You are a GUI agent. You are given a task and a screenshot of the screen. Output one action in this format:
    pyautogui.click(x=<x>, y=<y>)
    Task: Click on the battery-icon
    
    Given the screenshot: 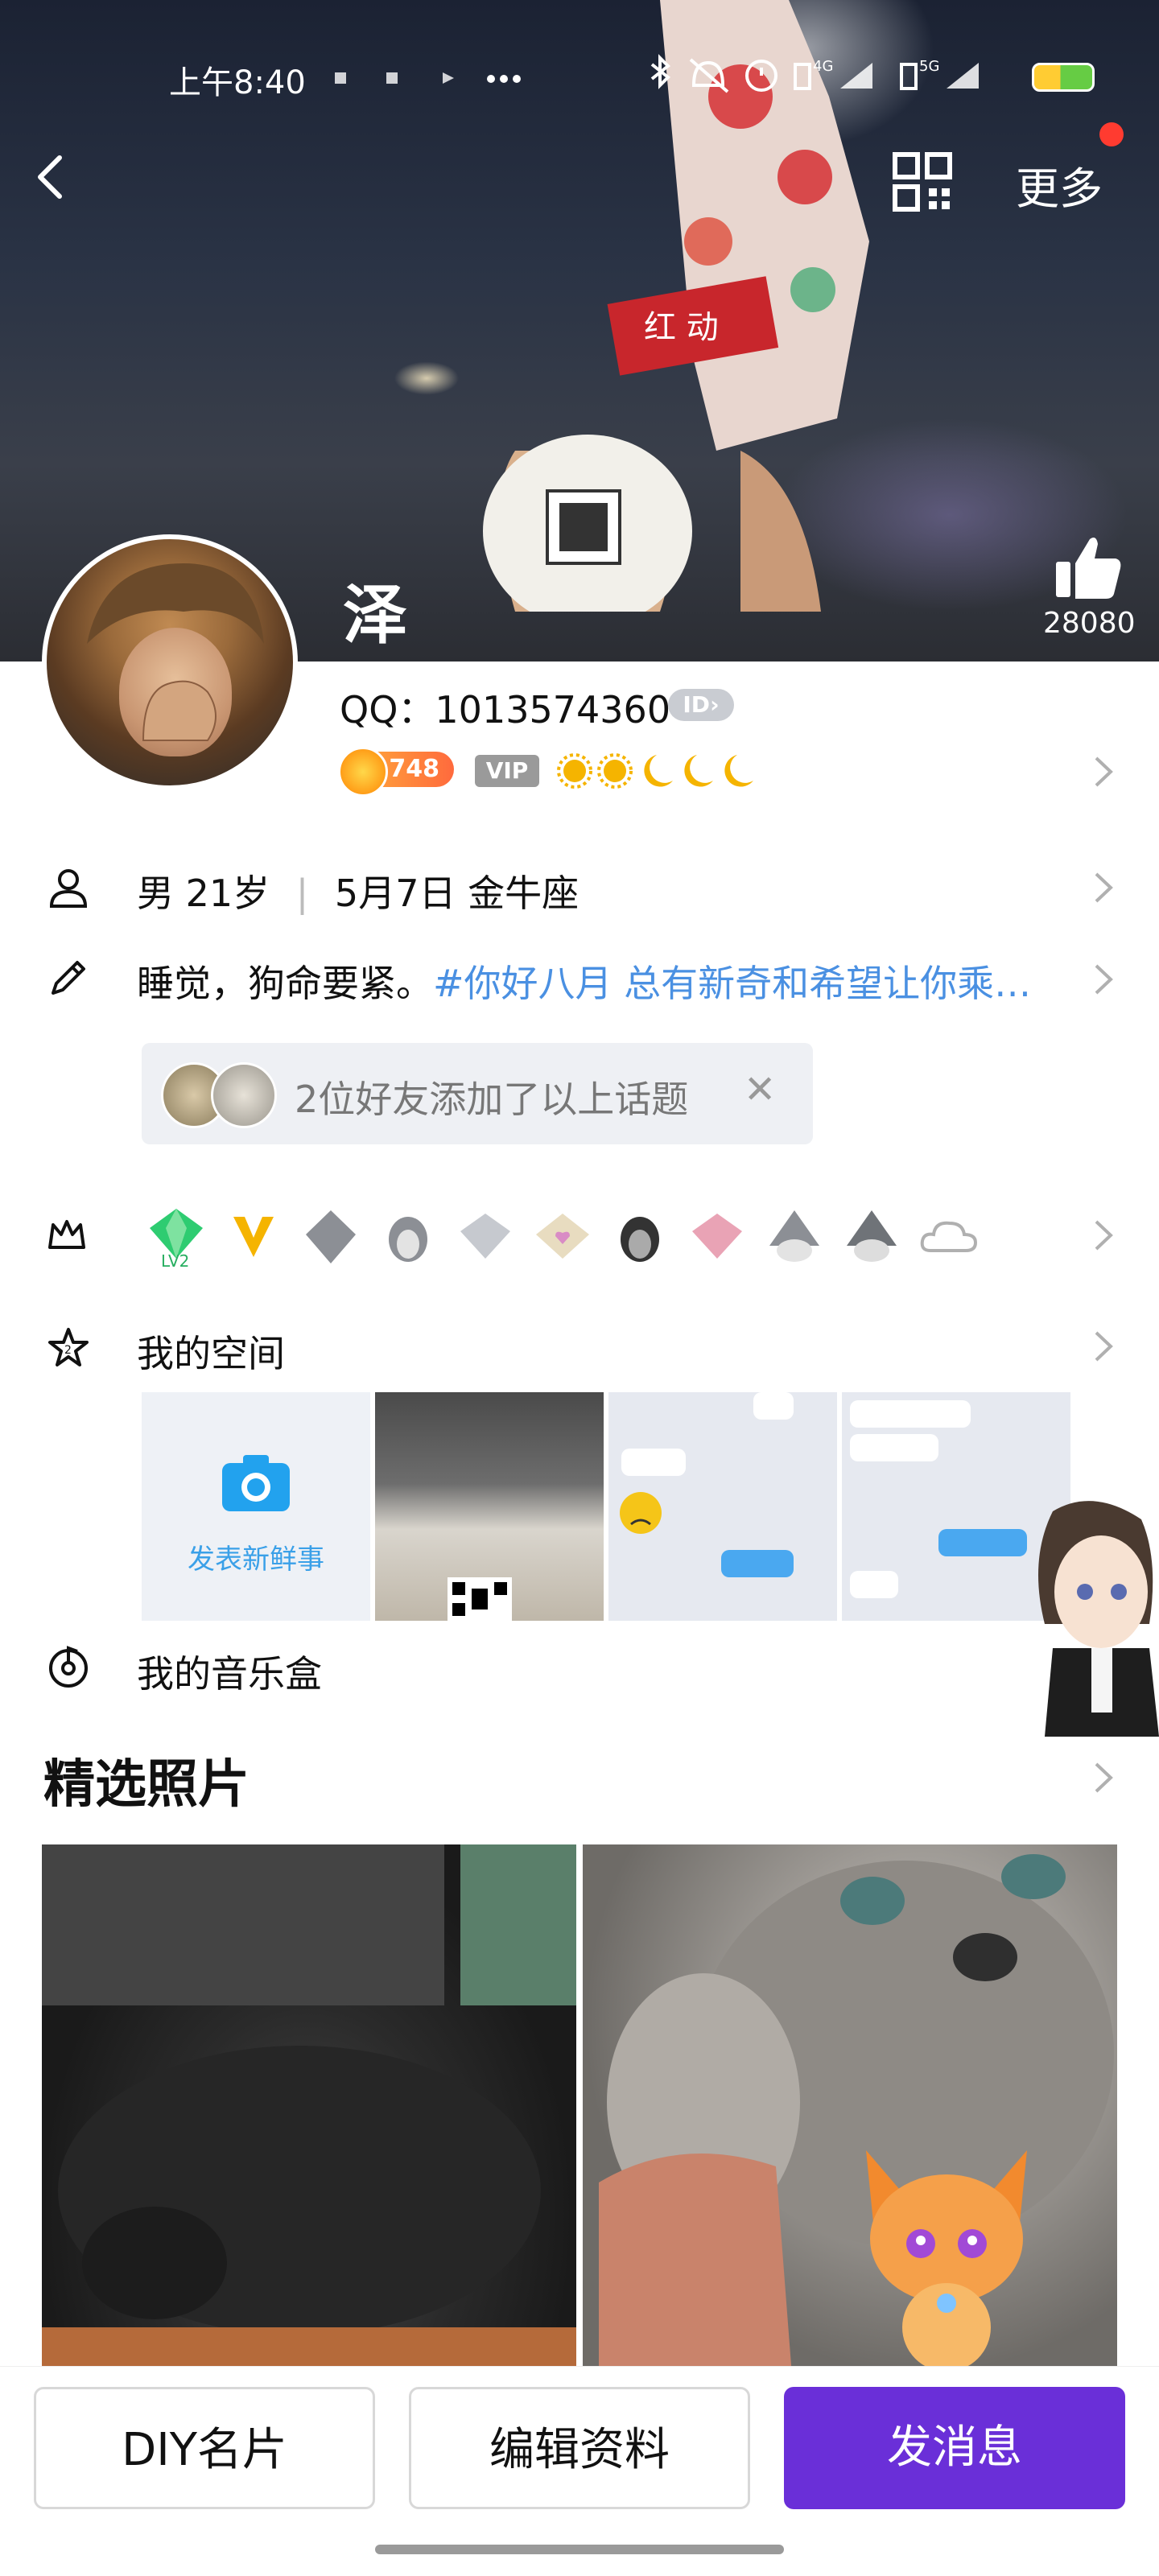 What is the action you would take?
    pyautogui.click(x=1063, y=77)
    